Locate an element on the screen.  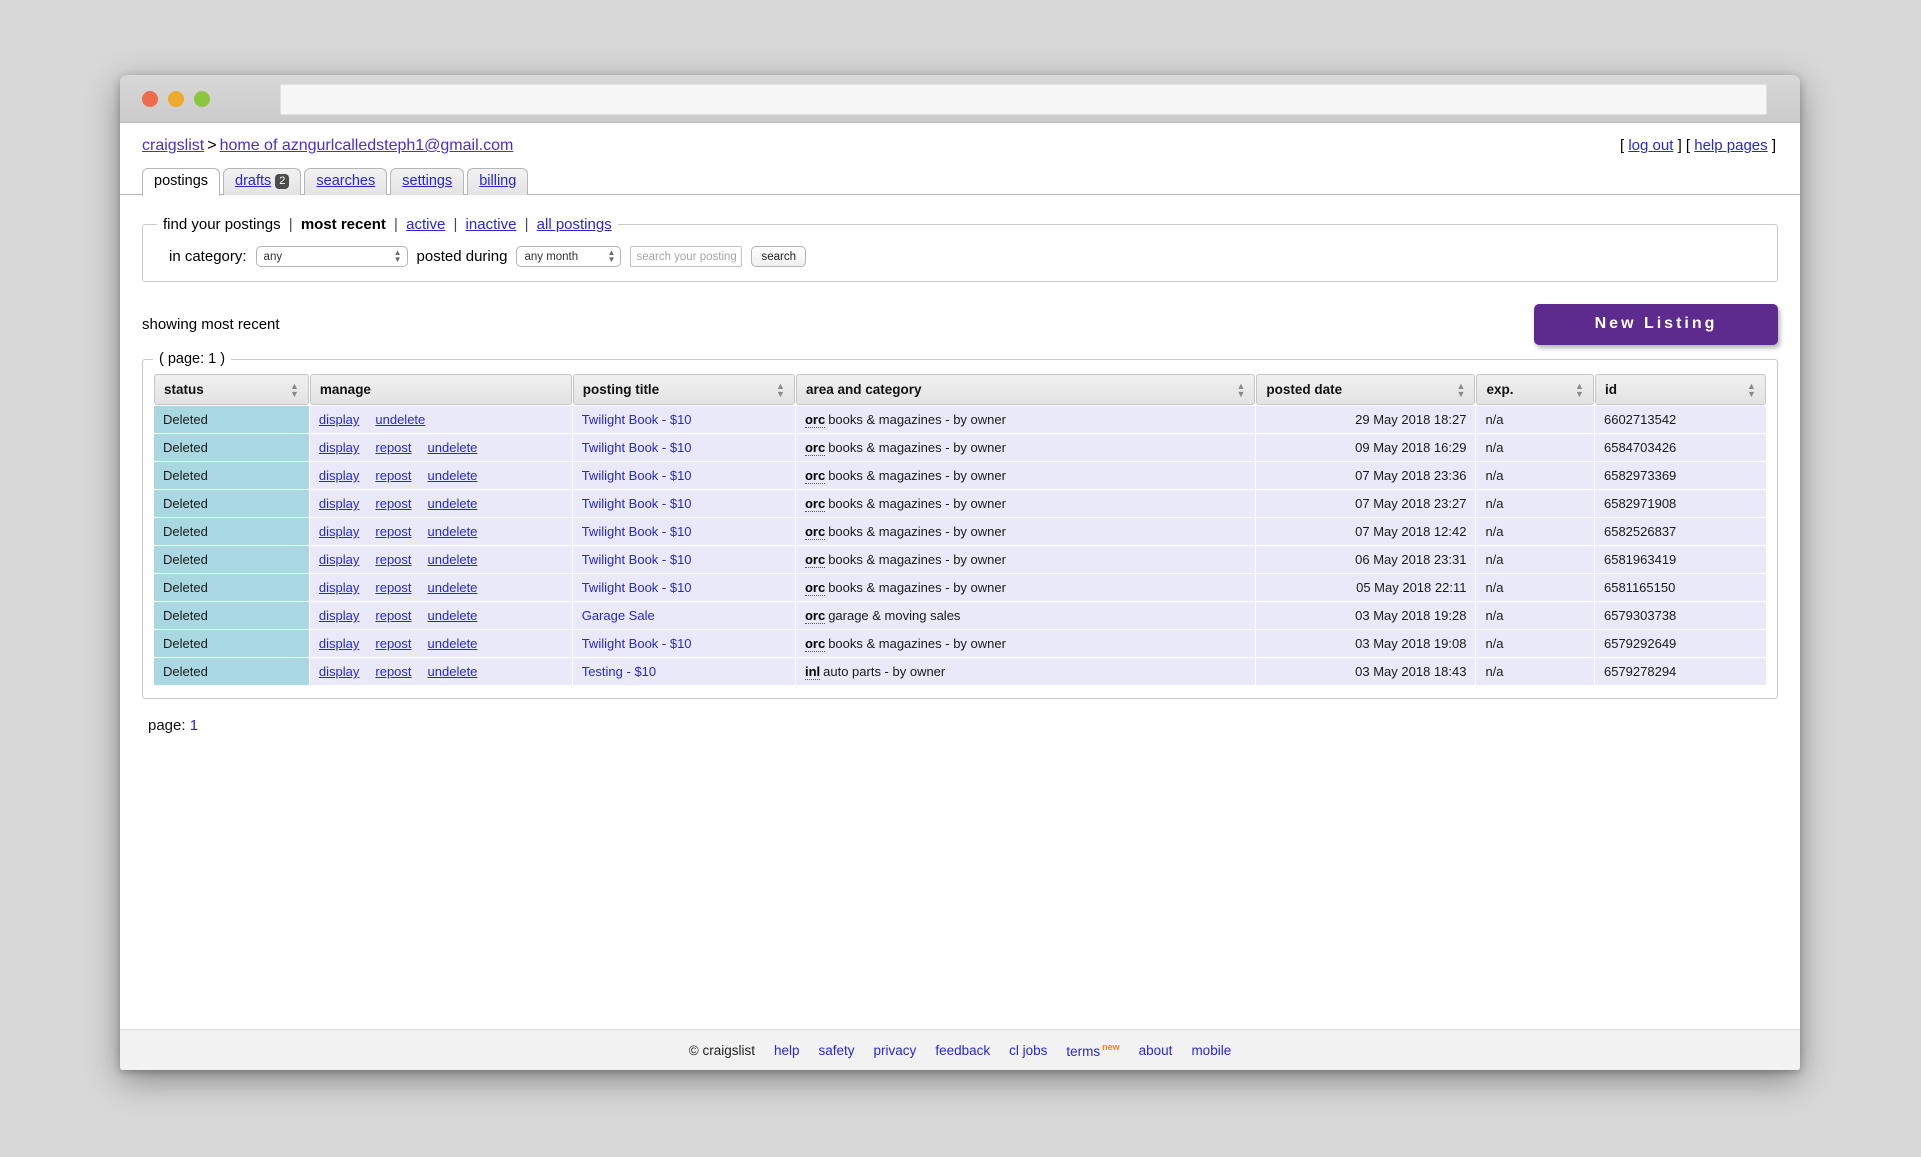
area-abbreviation: orc is located at coordinates (815, 560).